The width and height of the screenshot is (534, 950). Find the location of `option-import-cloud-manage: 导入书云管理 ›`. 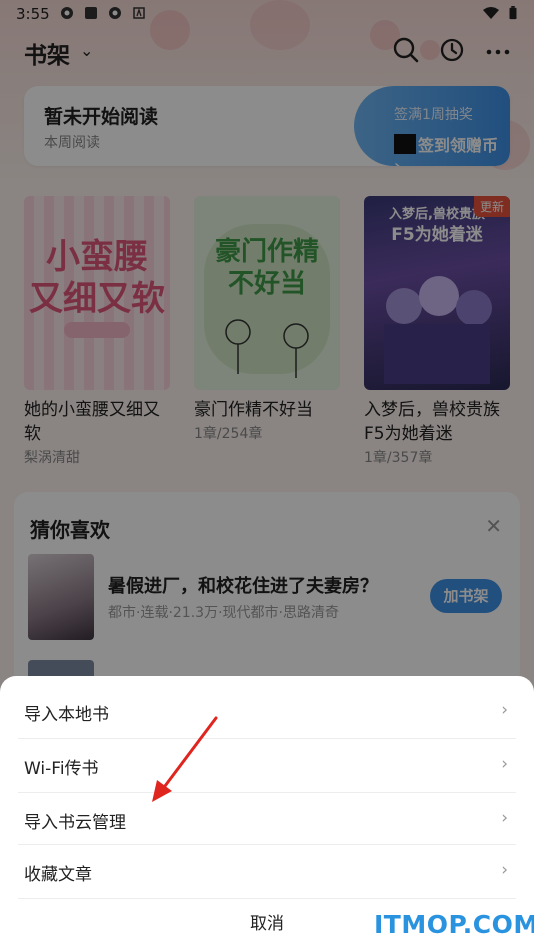

option-import-cloud-manage: 导入书云管理 › is located at coordinates (267, 820).